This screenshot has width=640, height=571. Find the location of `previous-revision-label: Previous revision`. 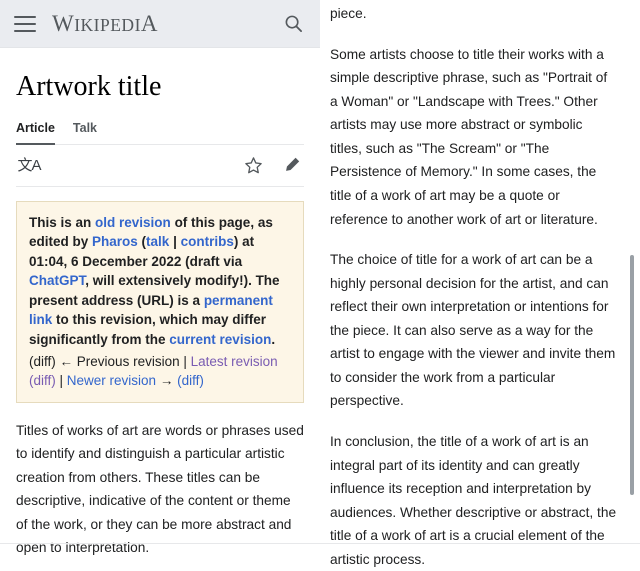

previous-revision-label: Previous revision is located at coordinates (128, 361).